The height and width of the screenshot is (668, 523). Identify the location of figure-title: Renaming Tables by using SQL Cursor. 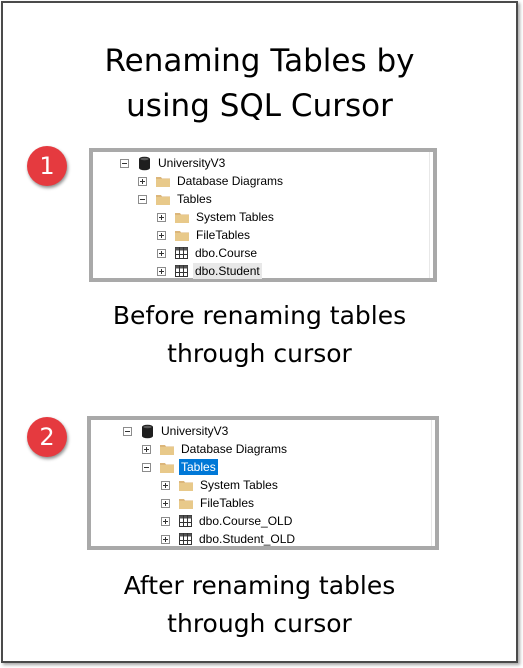
(259, 84).